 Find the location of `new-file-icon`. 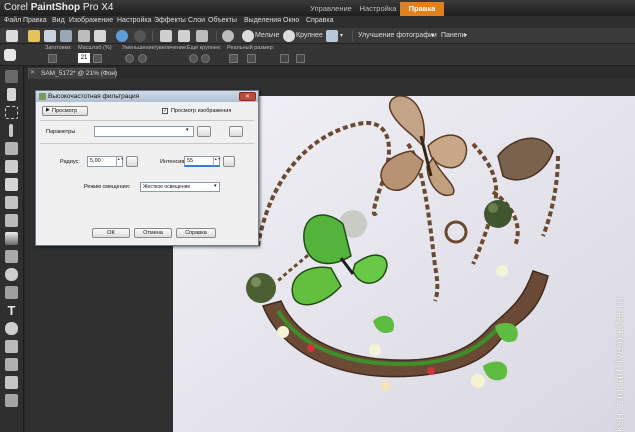

new-file-icon is located at coordinates (12, 36).